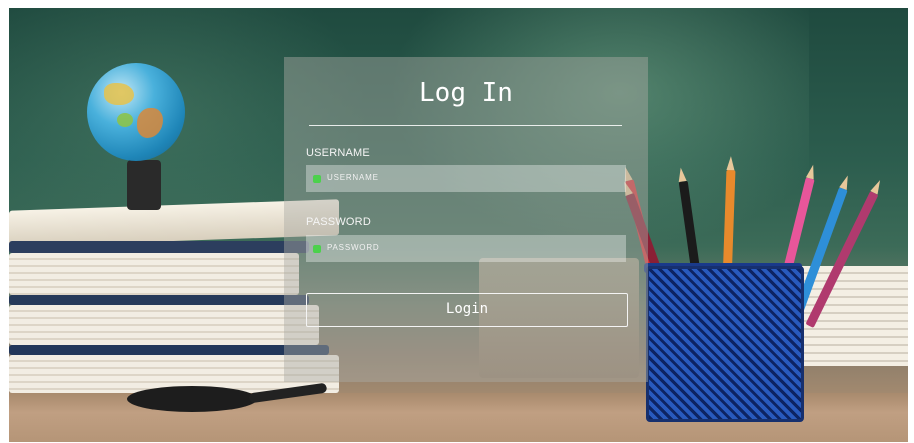 The height and width of the screenshot is (443, 914). Describe the element at coordinates (466, 178) in the screenshot. I see `username-input: USERNAME` at that location.